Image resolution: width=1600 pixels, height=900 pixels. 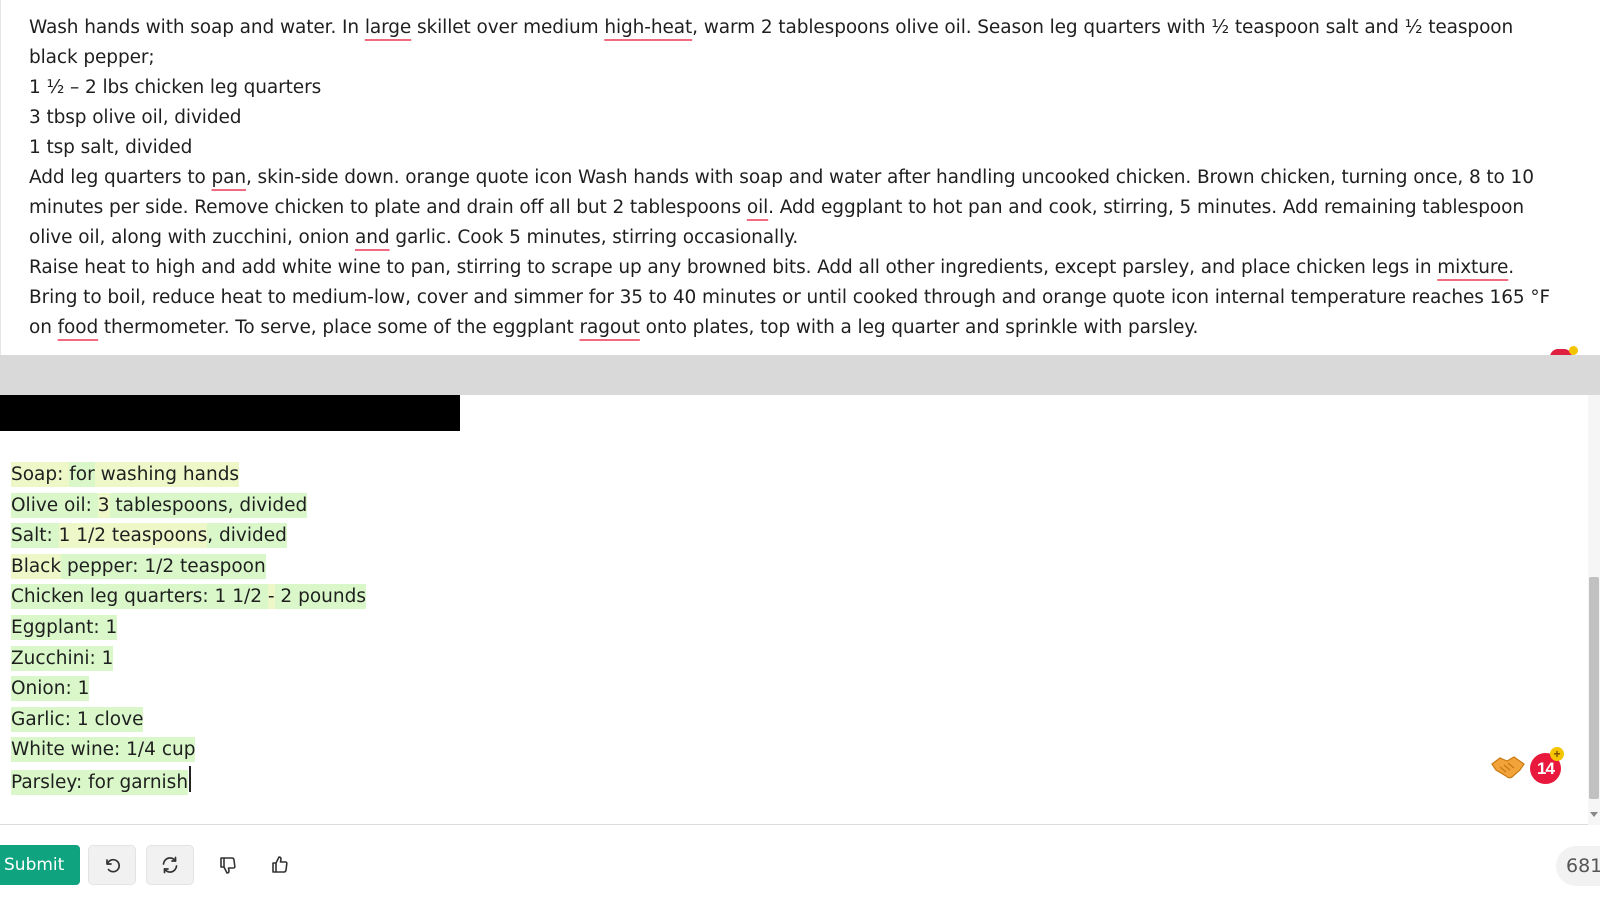 I want to click on highlighted-text-run: washing hands, so click(x=167, y=474).